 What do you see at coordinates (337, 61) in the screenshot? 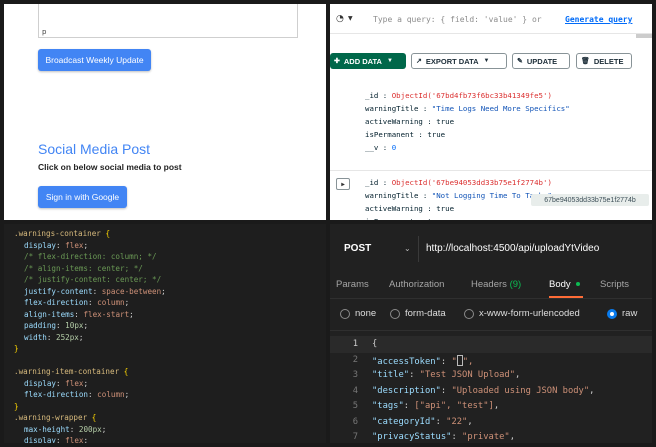
I see `plus-icon: ✚` at bounding box center [337, 61].